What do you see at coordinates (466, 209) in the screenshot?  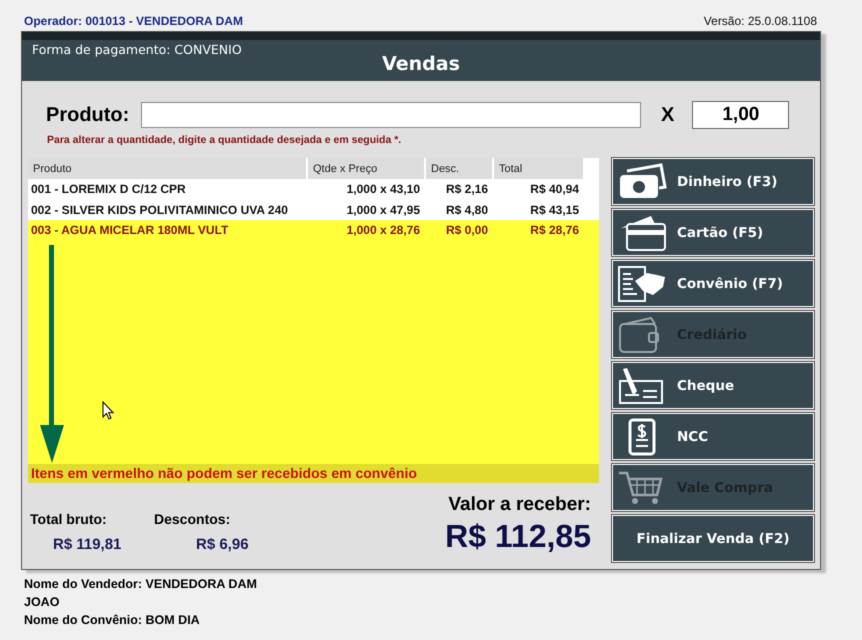 I see `table-cell-text: R$ 4,80` at bounding box center [466, 209].